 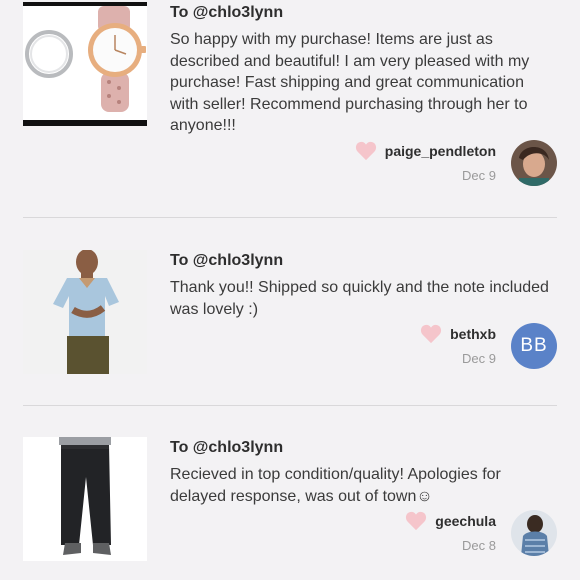 I want to click on watch-product-photo-icon, so click(x=85, y=64).